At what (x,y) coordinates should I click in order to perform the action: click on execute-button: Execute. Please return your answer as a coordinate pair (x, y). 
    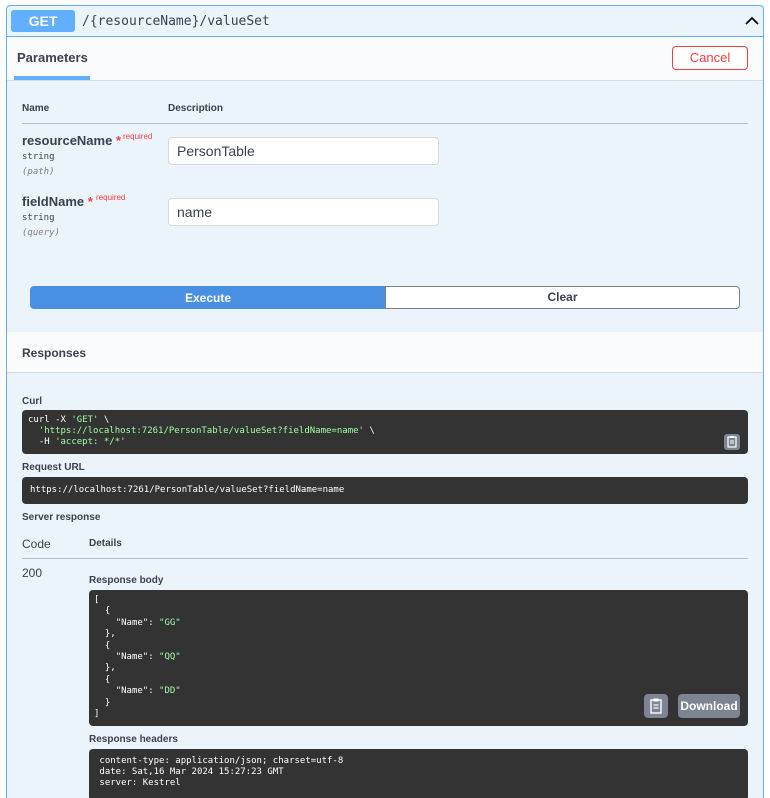
    Looking at the image, I should click on (208, 297).